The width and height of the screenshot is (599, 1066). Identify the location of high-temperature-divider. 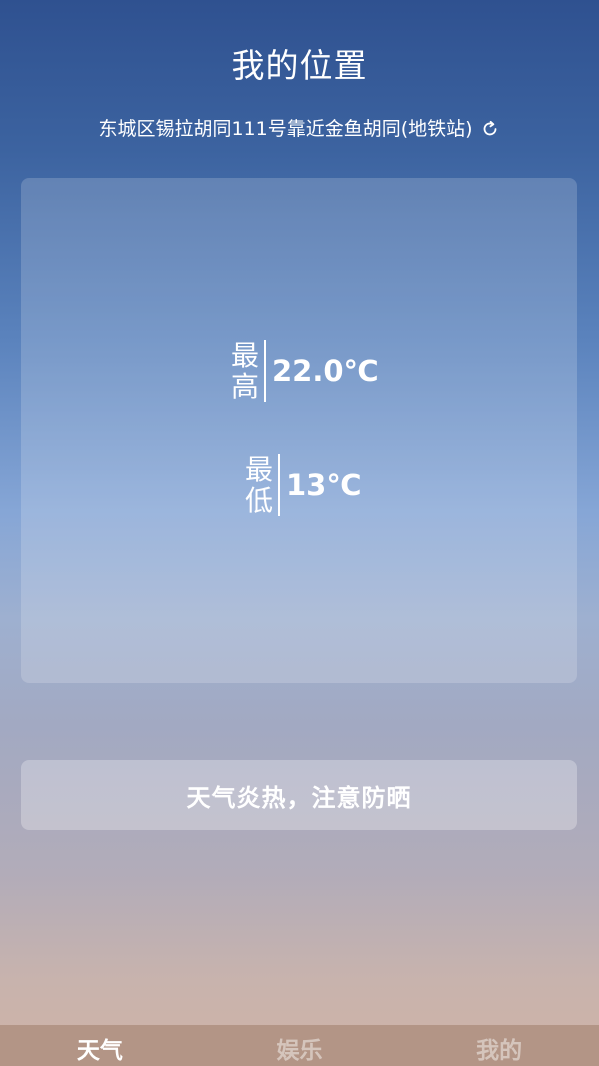
(265, 371).